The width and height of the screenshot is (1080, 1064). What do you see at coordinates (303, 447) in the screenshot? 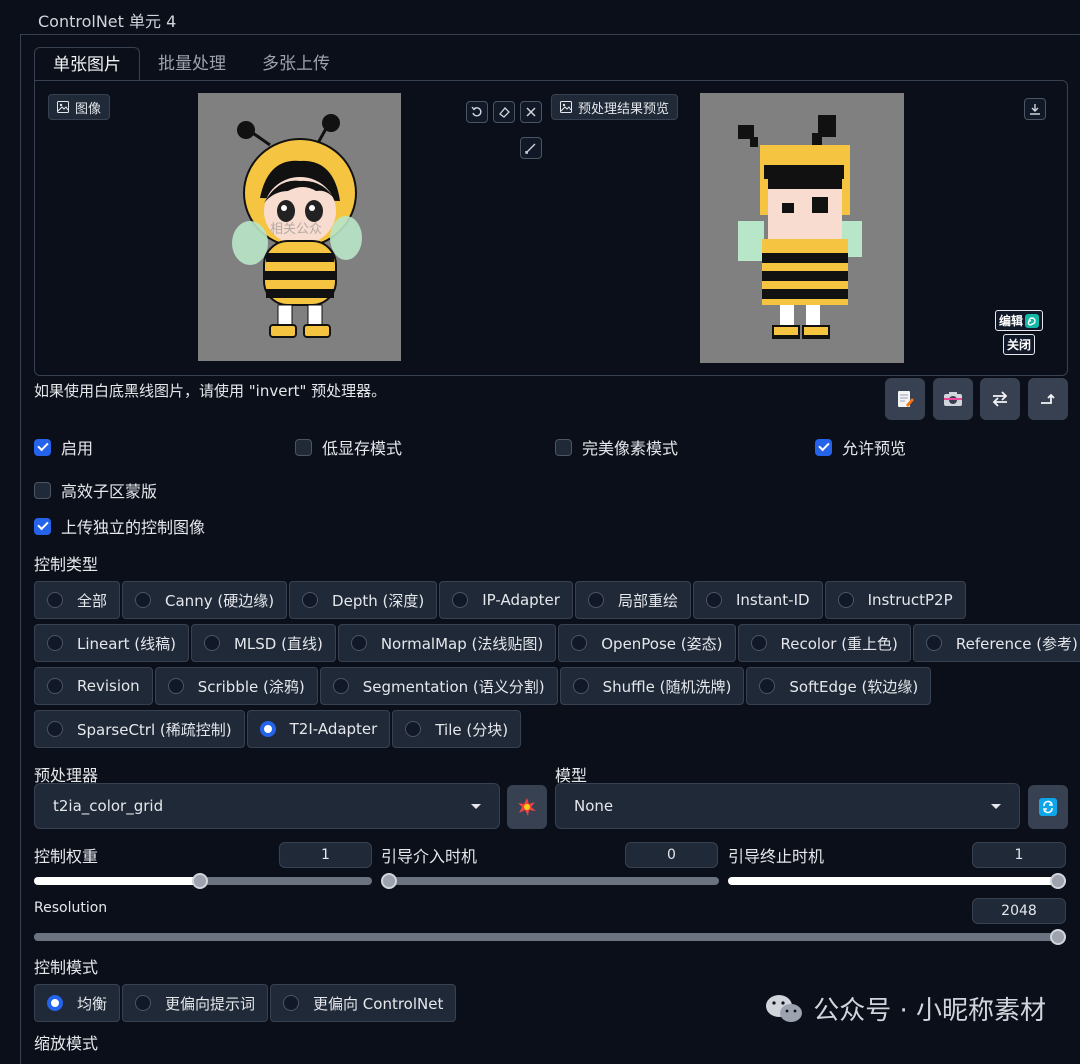
I see `low-vram-checkbox-box` at bounding box center [303, 447].